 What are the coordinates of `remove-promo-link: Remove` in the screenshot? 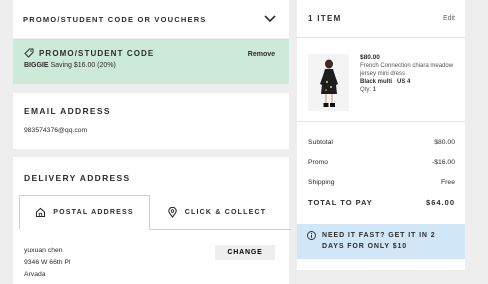 It's located at (261, 54).